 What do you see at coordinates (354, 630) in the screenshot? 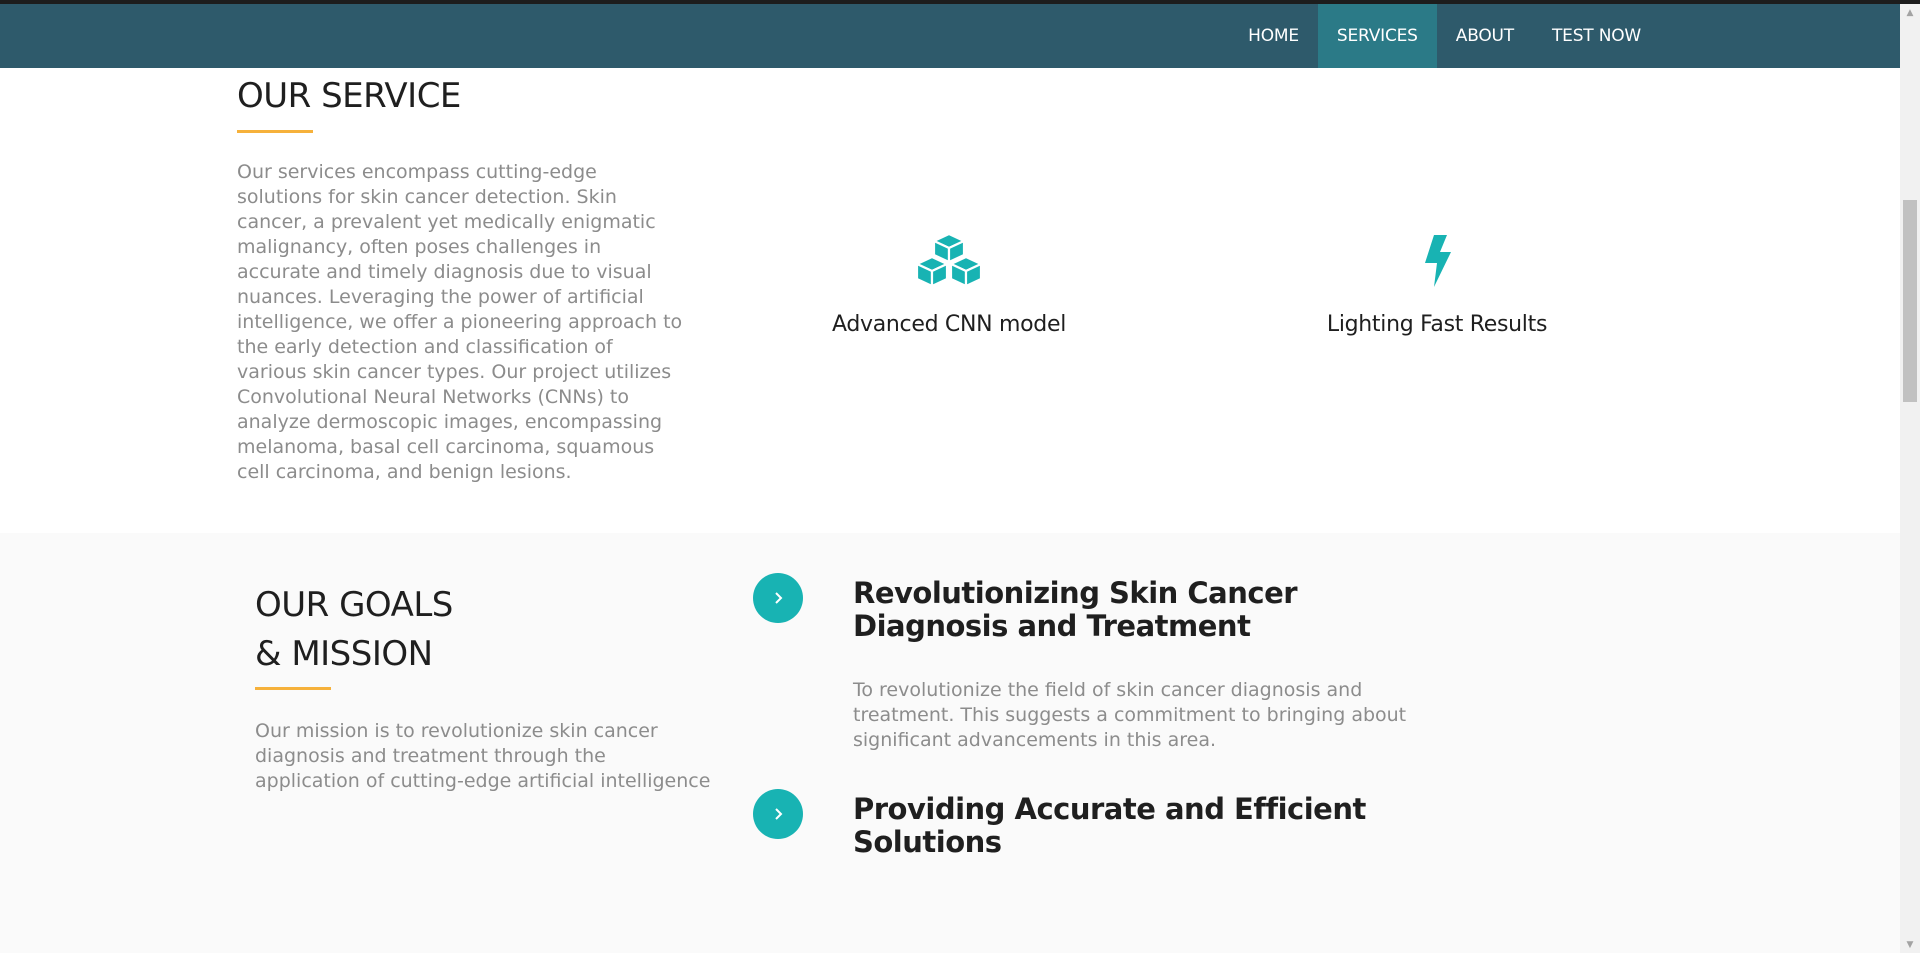
I see `goals-title: OUR GOALS & MISSION` at bounding box center [354, 630].